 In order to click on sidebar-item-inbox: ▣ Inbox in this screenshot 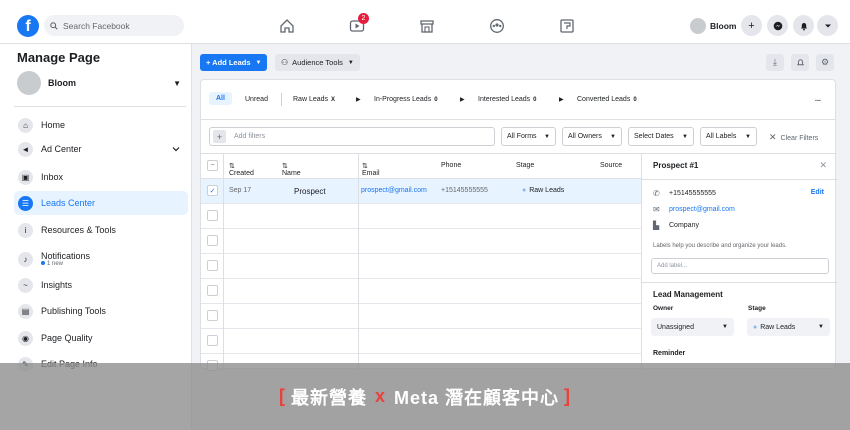, I will do `click(101, 177)`.